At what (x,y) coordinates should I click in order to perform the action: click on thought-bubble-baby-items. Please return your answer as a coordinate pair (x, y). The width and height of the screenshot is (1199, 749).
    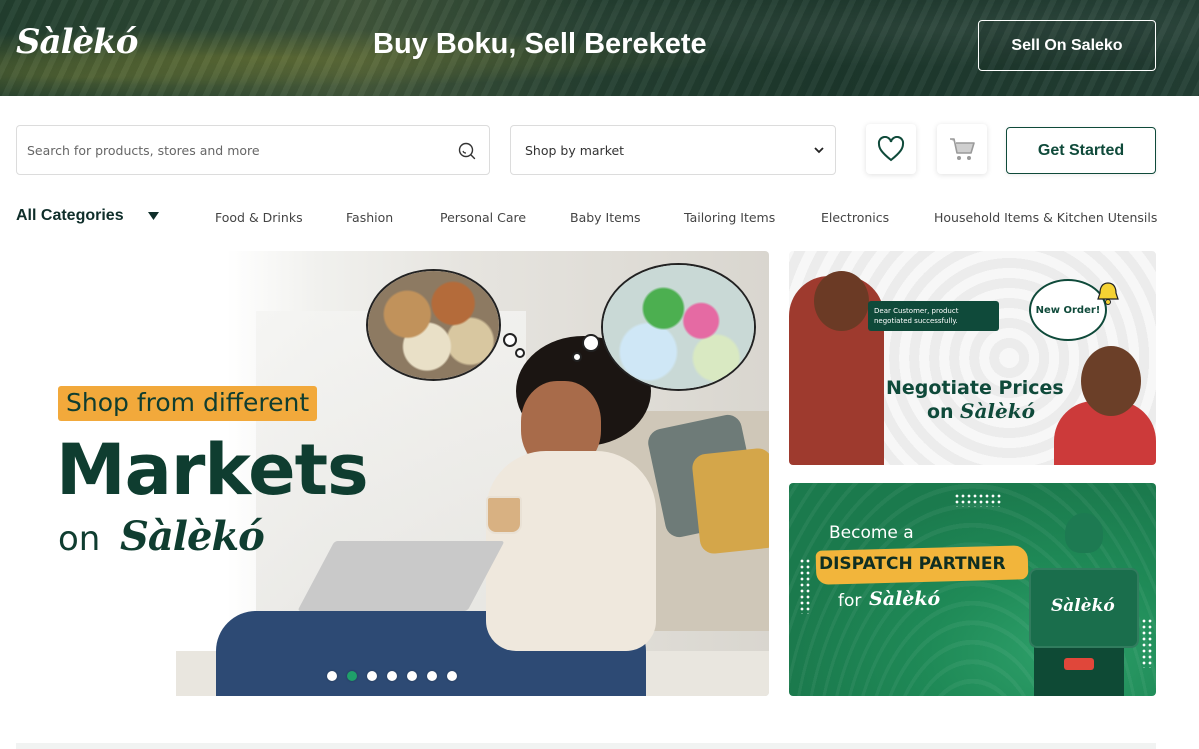
    Looking at the image, I should click on (678, 327).